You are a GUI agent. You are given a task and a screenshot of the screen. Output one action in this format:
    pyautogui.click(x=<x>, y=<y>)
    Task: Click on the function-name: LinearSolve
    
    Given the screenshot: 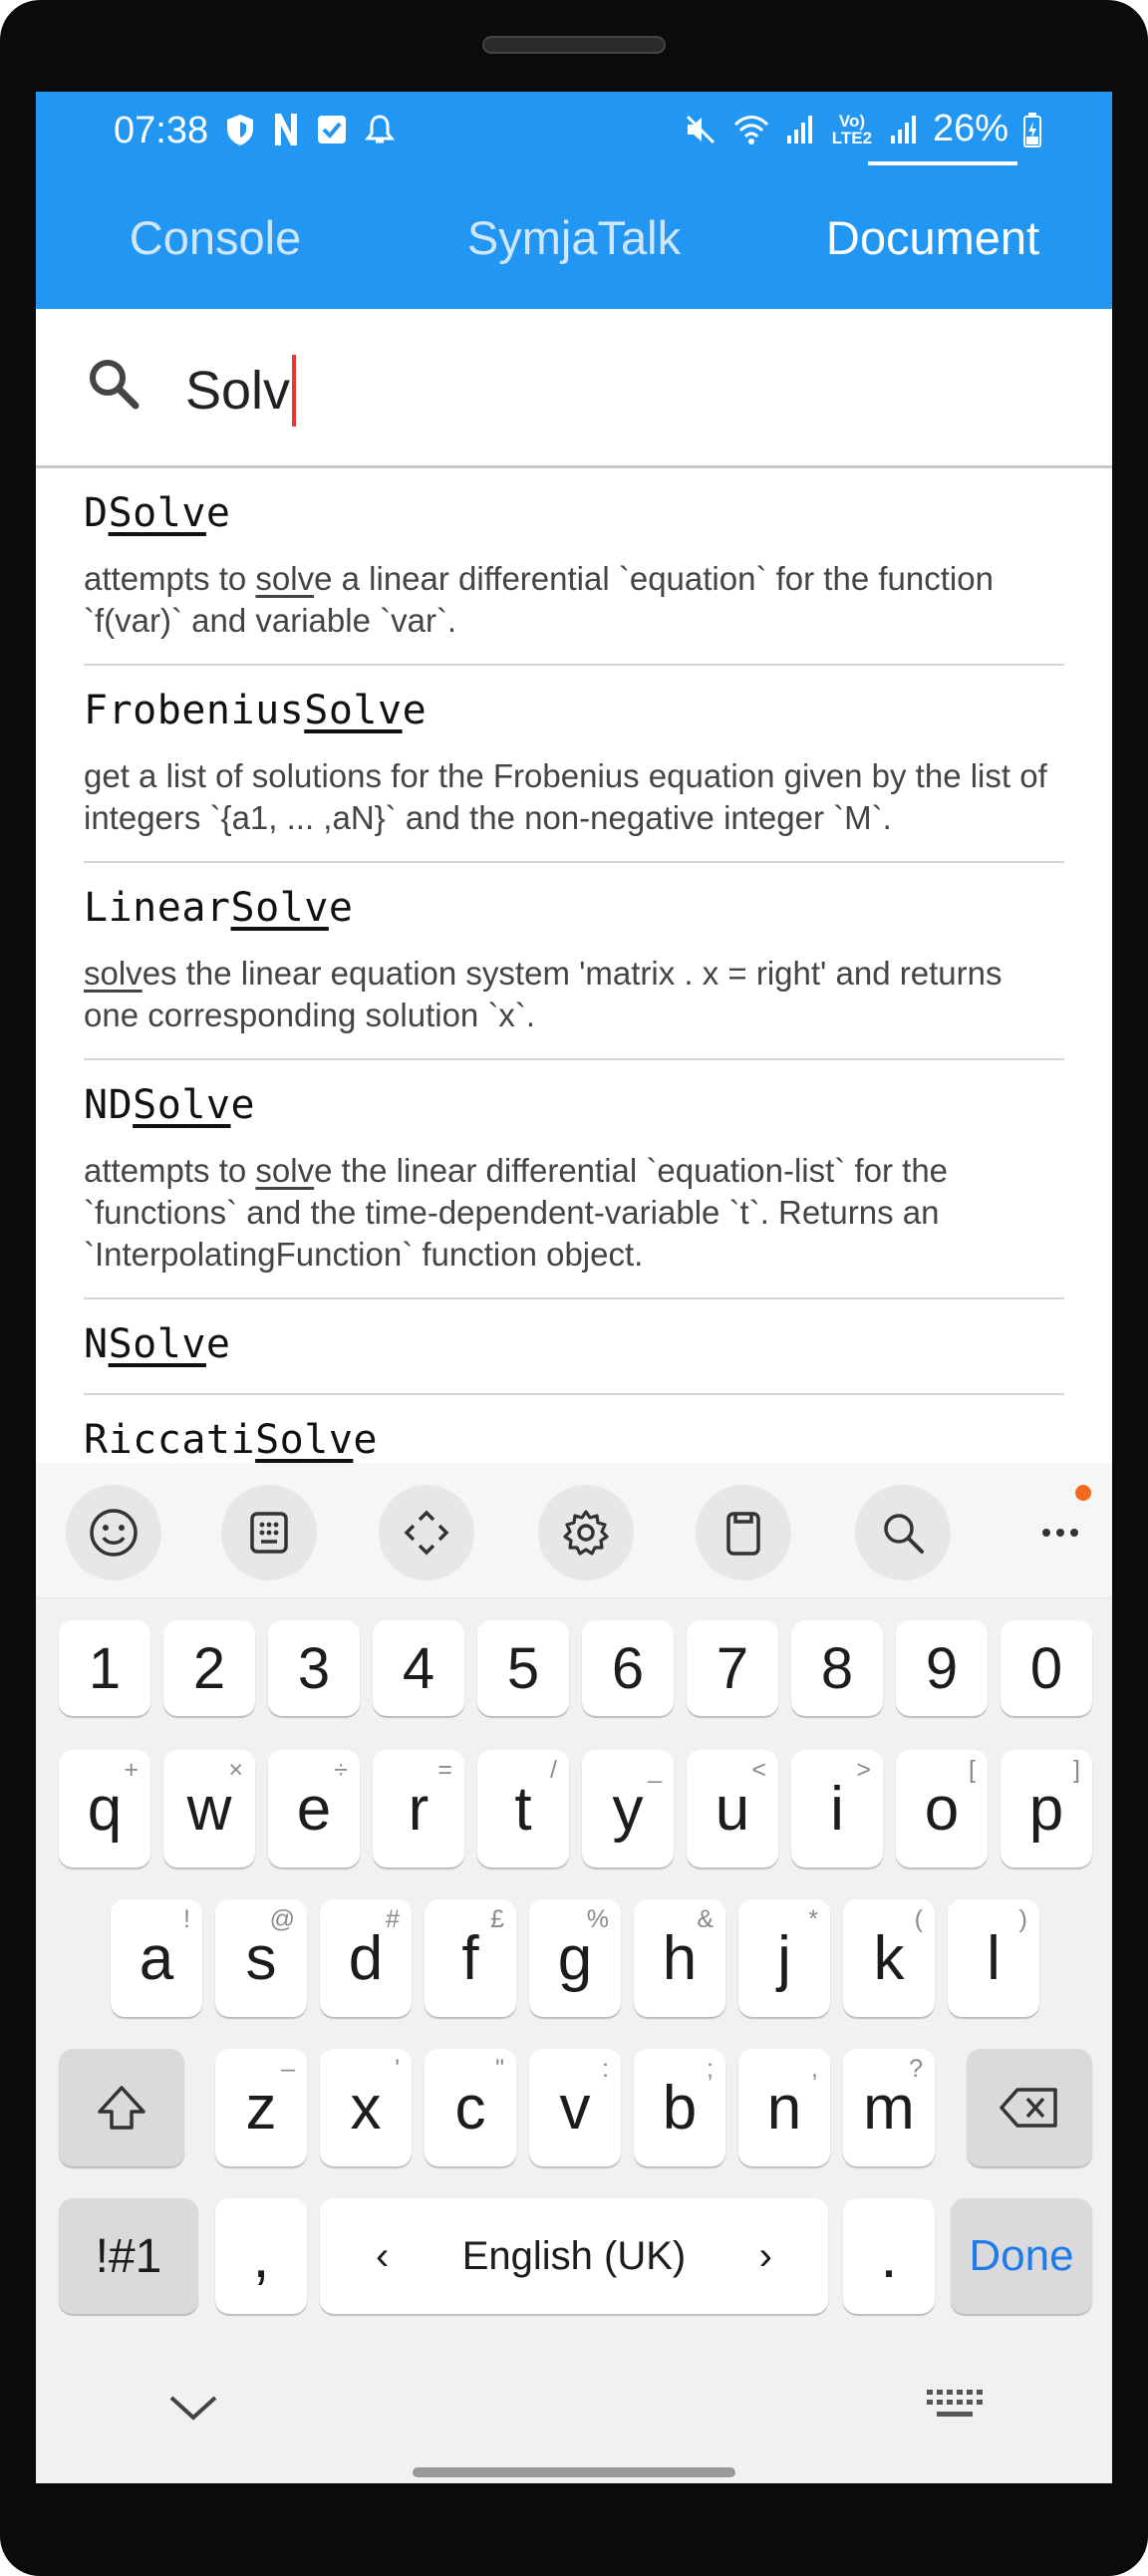 What is the action you would take?
    pyautogui.click(x=219, y=908)
    